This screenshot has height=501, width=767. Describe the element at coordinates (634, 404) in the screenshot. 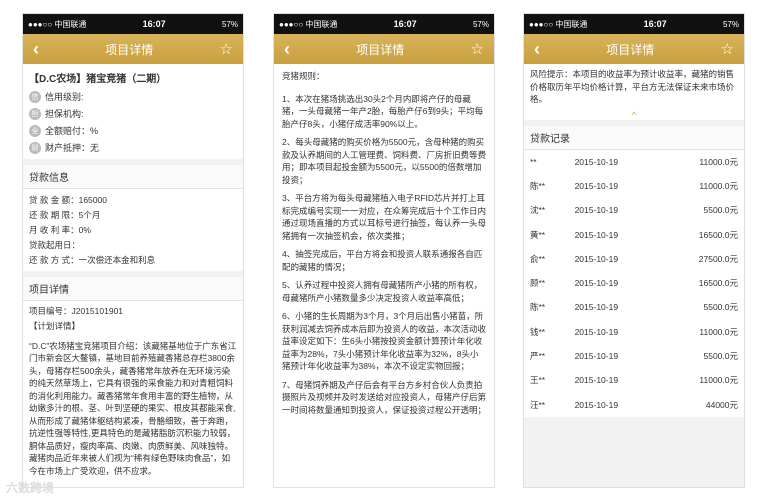

I see `table-row: 汪** 2015-10-19 44000元` at that location.